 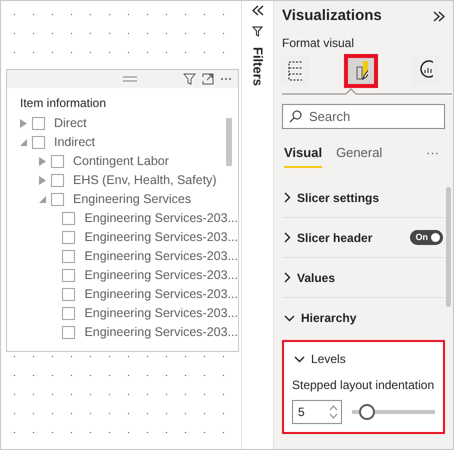 I want to click on pane-subtitle: Format visual, so click(x=319, y=43).